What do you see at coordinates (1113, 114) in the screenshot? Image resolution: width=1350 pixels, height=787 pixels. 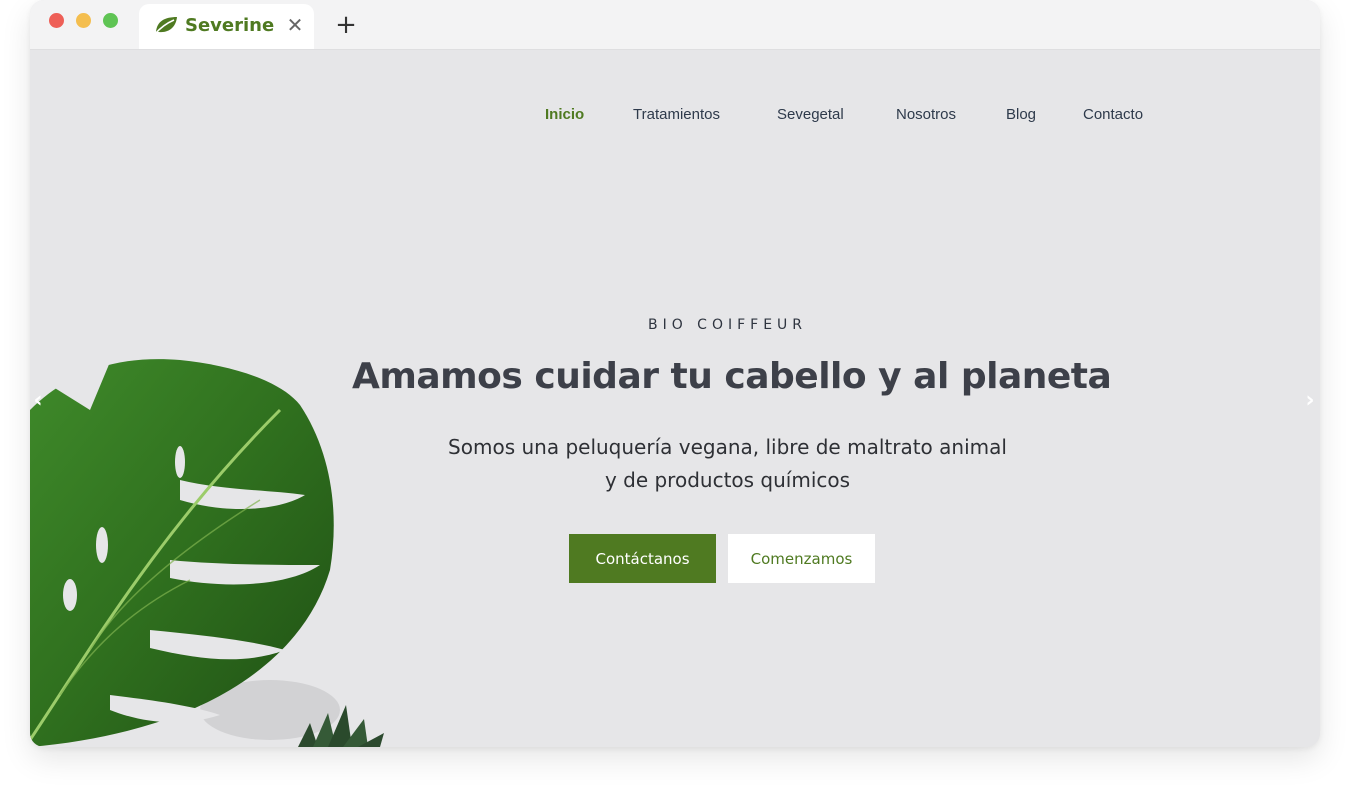 I see `nav-item-contacto: Contacto` at bounding box center [1113, 114].